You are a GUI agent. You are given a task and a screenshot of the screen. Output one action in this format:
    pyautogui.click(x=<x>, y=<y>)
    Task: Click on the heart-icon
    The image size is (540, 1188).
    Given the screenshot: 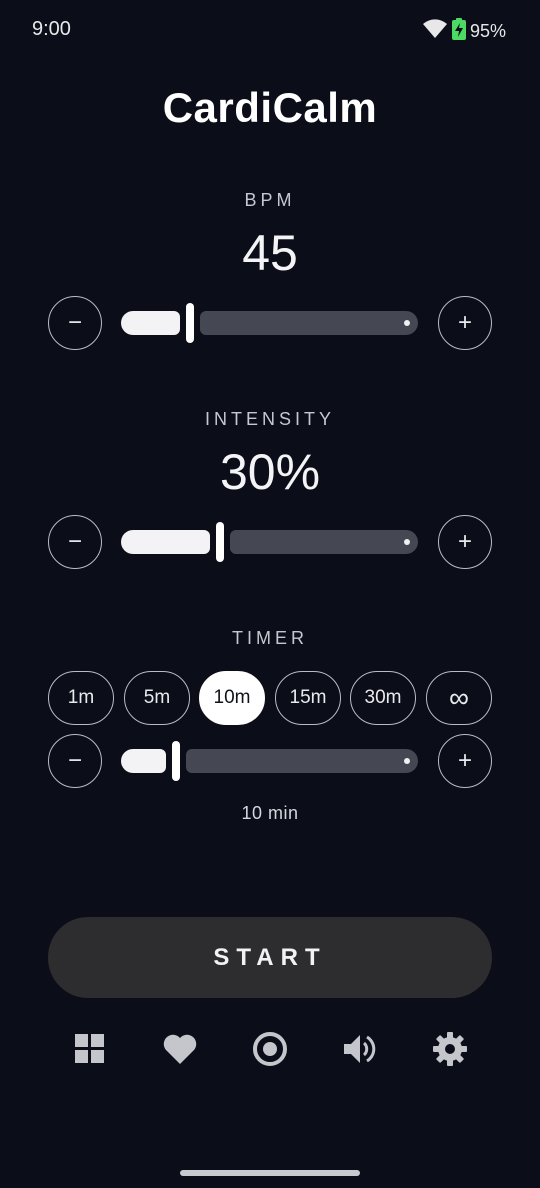 What is the action you would take?
    pyautogui.click(x=180, y=1049)
    